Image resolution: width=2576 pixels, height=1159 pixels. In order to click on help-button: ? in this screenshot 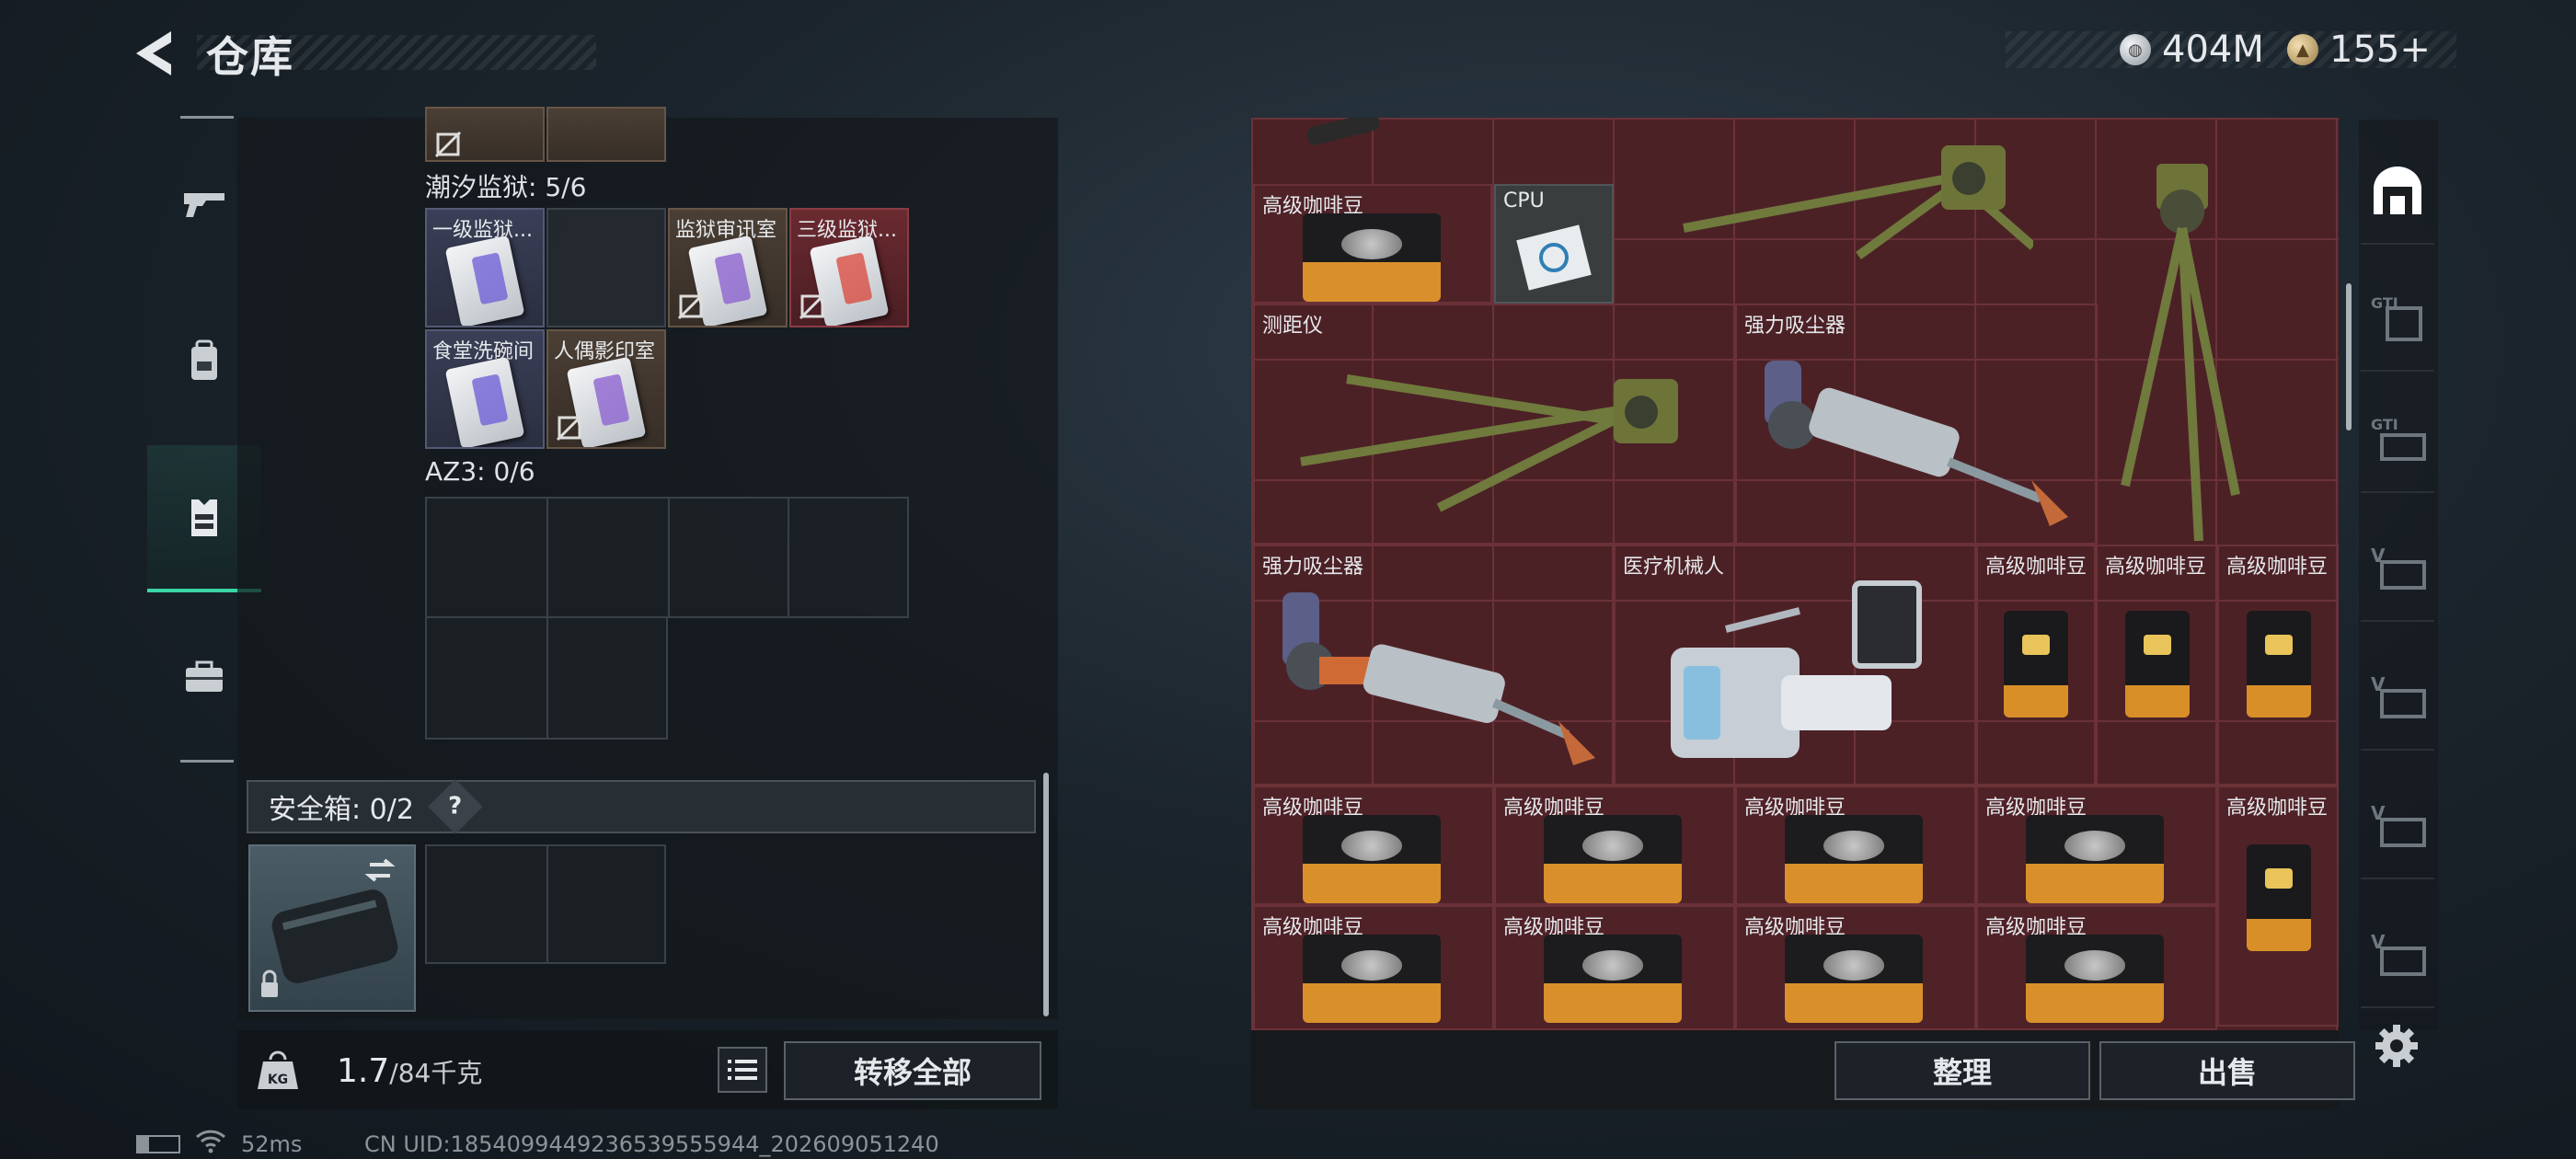, I will do `click(455, 806)`.